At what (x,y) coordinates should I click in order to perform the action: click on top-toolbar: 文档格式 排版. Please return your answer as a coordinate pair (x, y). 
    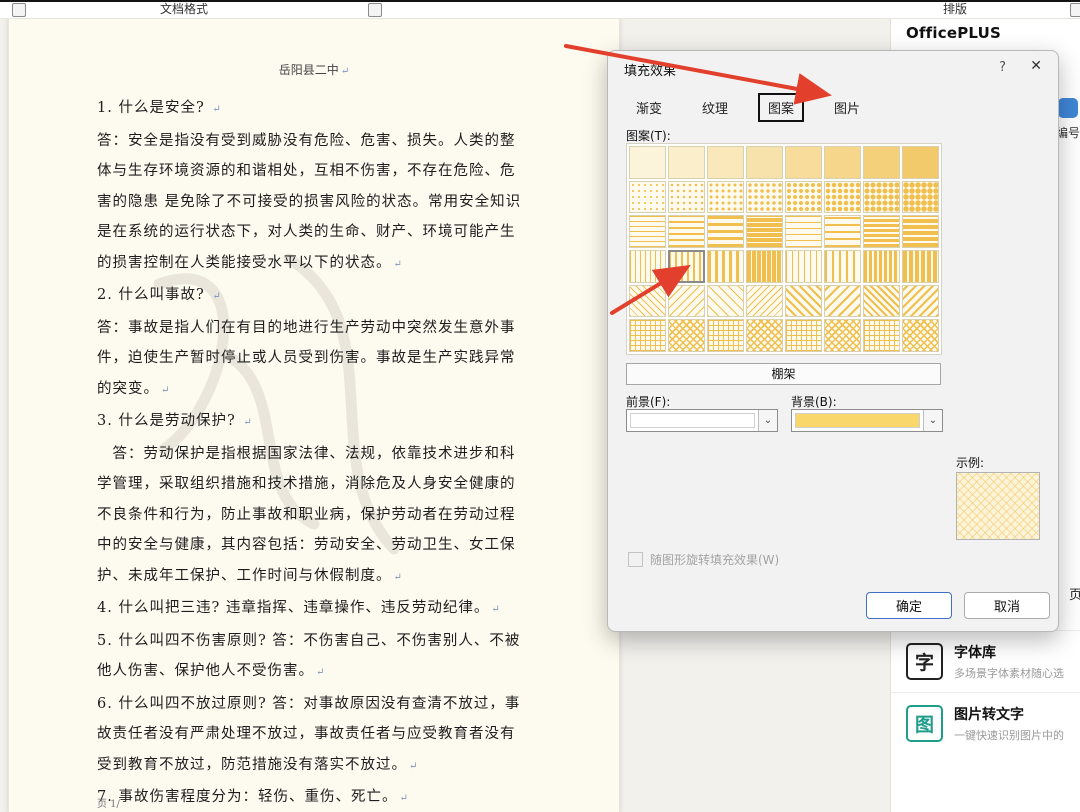
    Looking at the image, I should click on (540, 9).